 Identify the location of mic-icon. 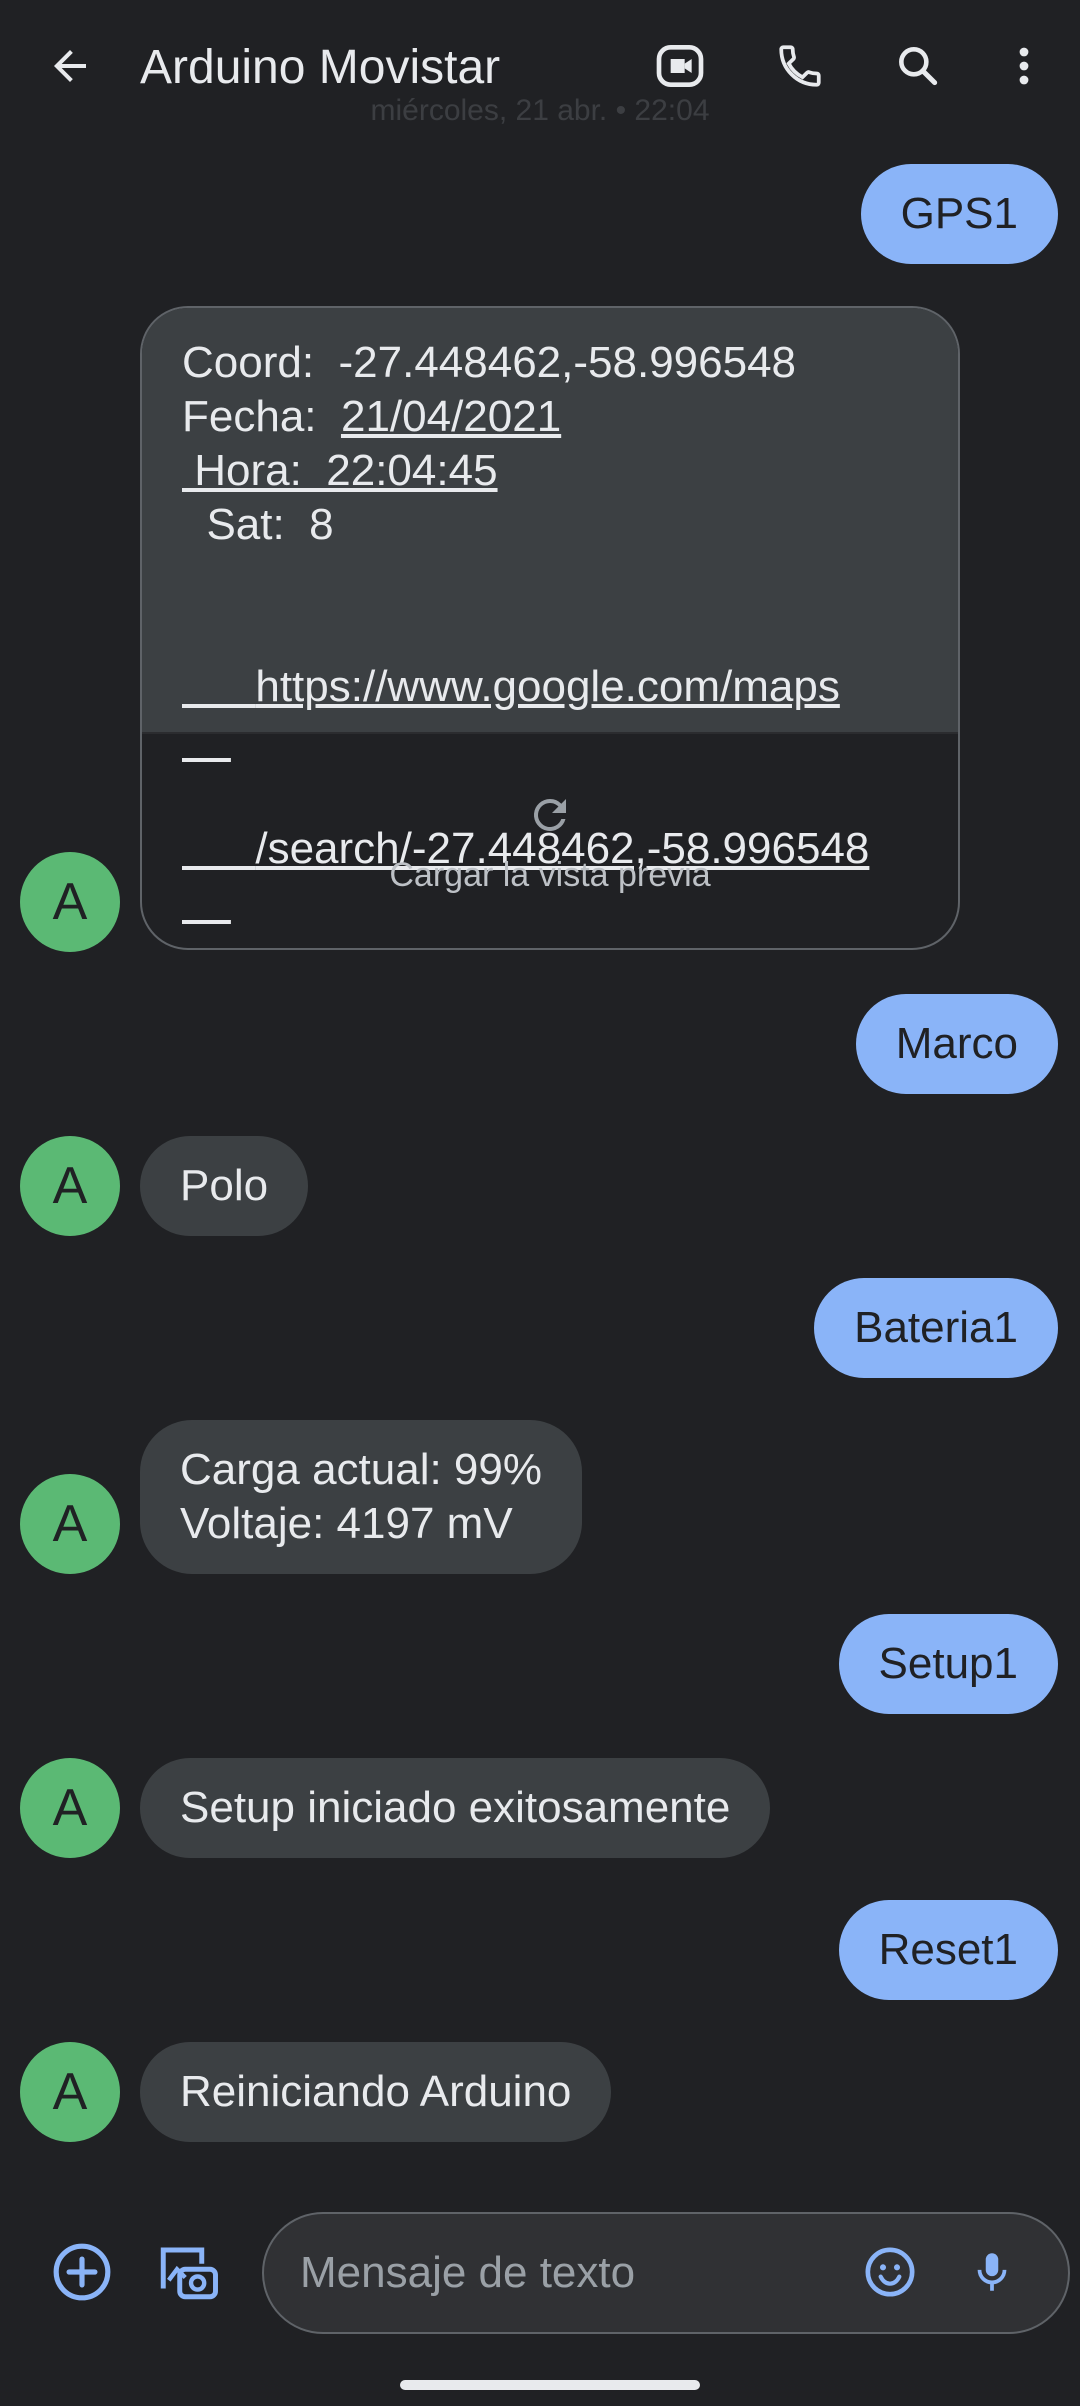
(992, 2274).